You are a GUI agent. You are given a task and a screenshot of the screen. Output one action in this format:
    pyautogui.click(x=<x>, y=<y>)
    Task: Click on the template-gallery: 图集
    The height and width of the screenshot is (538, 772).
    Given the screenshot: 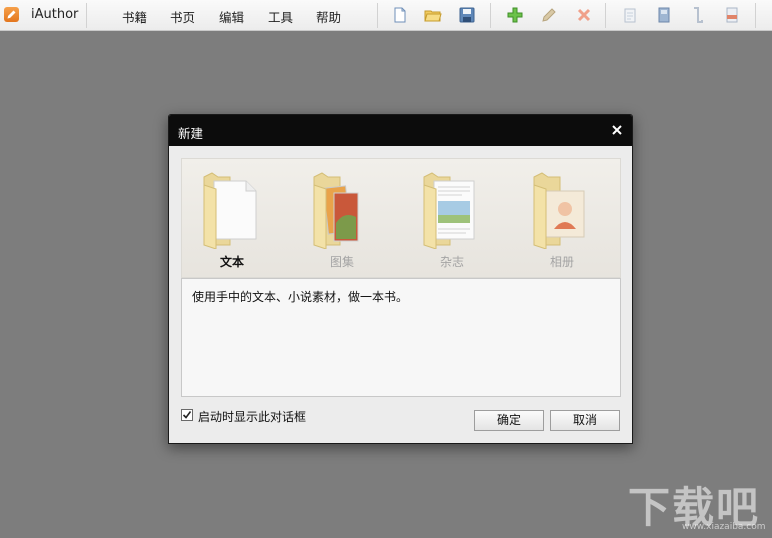 What is the action you would take?
    pyautogui.click(x=347, y=218)
    